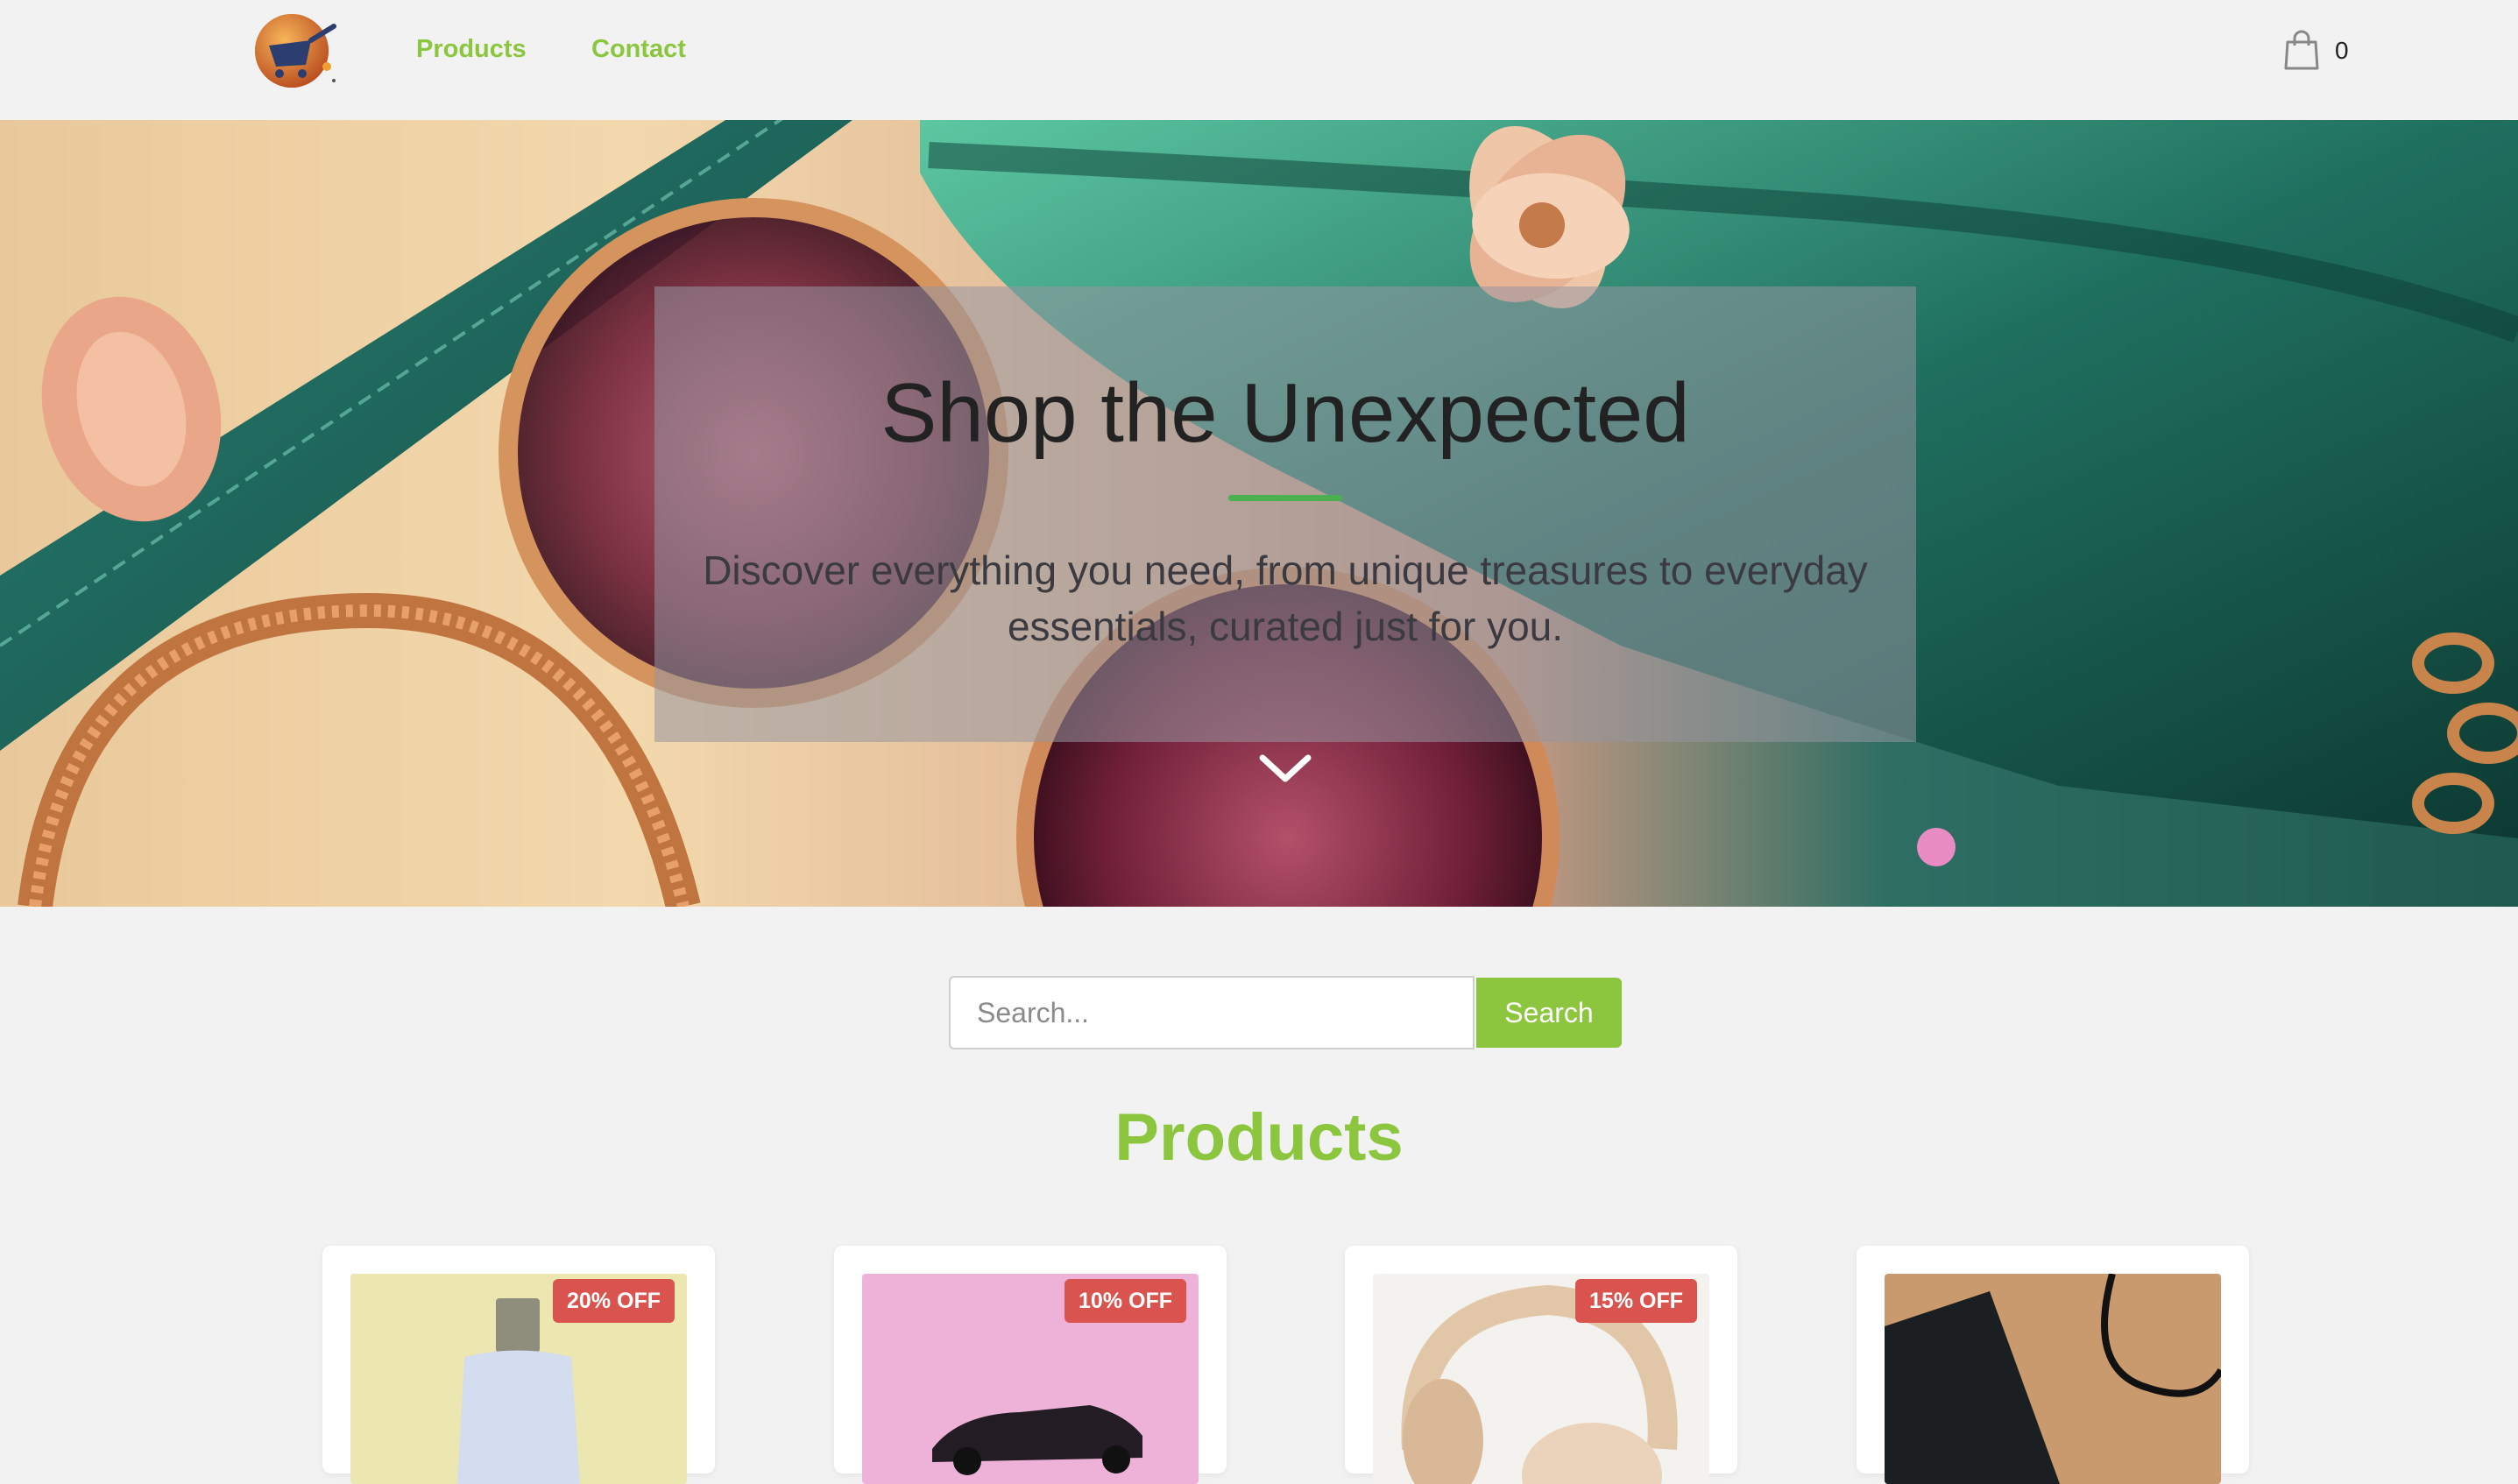 The height and width of the screenshot is (1484, 2518). What do you see at coordinates (2342, 51) in the screenshot?
I see `cart-count: 0` at bounding box center [2342, 51].